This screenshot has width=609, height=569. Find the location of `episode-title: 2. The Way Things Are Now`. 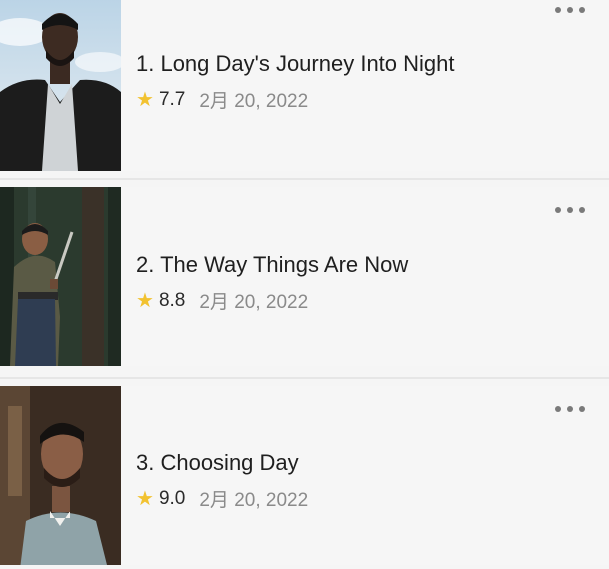

episode-title: 2. The Way Things Are Now is located at coordinates (272, 265).